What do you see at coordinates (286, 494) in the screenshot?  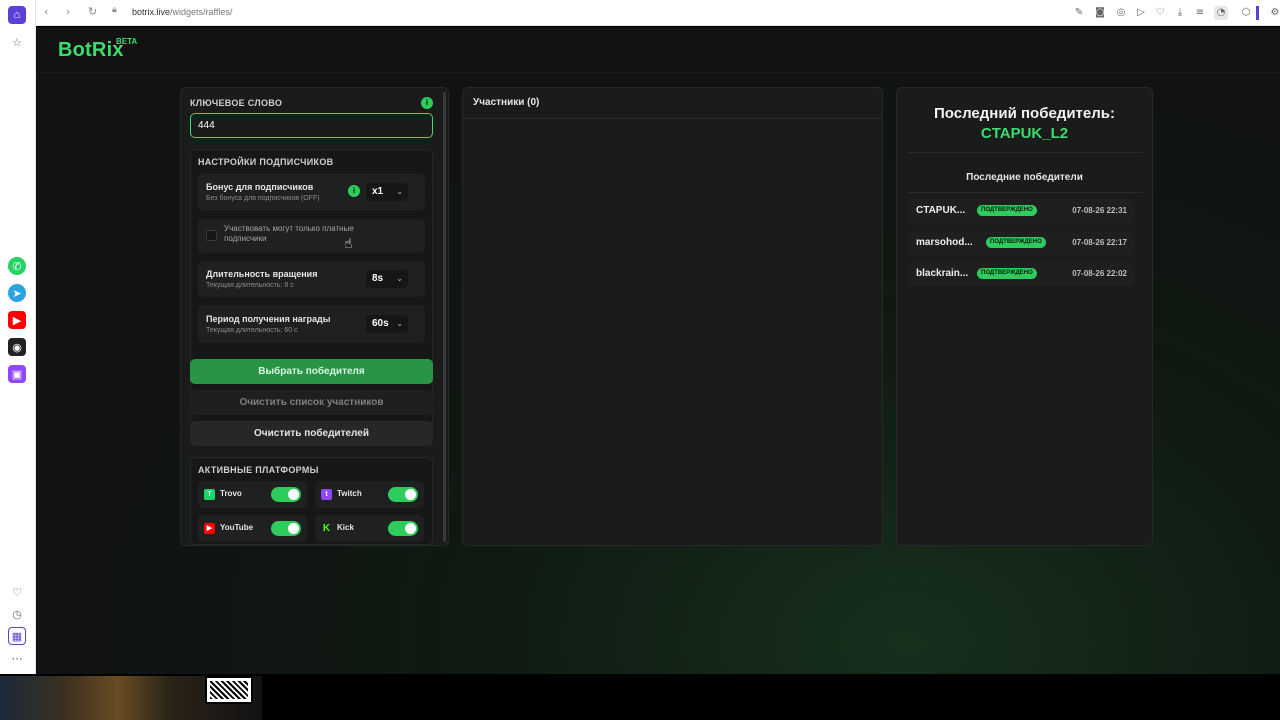 I see `trovo-toggle` at bounding box center [286, 494].